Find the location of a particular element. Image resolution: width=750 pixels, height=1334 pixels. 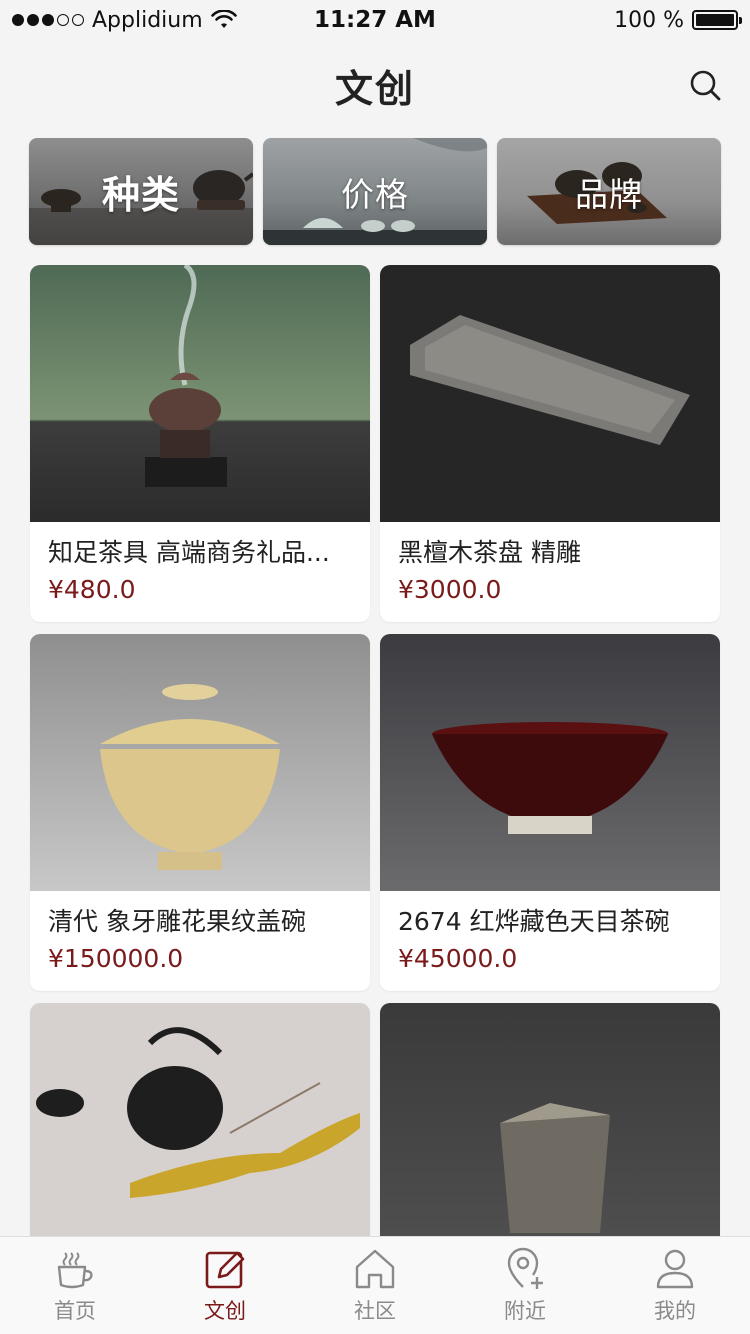

filter-tiles: 种类 价格 品牌 is located at coordinates (375, 191).